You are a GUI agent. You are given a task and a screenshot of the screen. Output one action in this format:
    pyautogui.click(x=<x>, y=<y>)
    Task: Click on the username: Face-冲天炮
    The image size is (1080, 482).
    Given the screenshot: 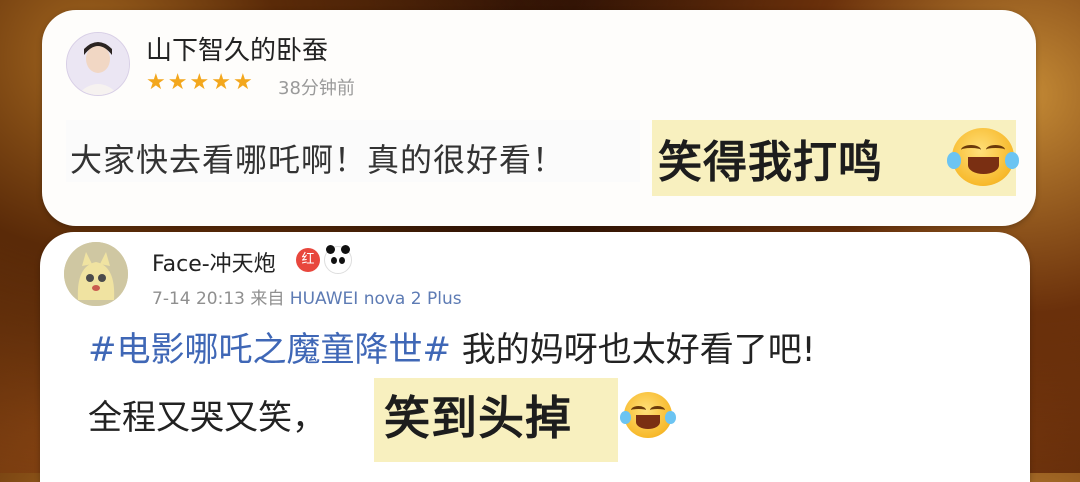 What is the action you would take?
    pyautogui.click(x=214, y=262)
    